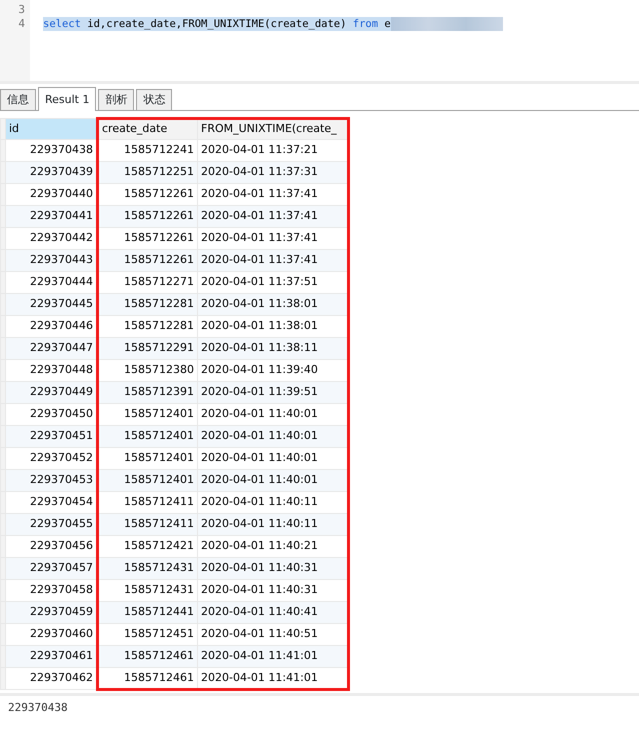 The height and width of the screenshot is (733, 639). I want to click on table-cell: 229370445, so click(52, 305).